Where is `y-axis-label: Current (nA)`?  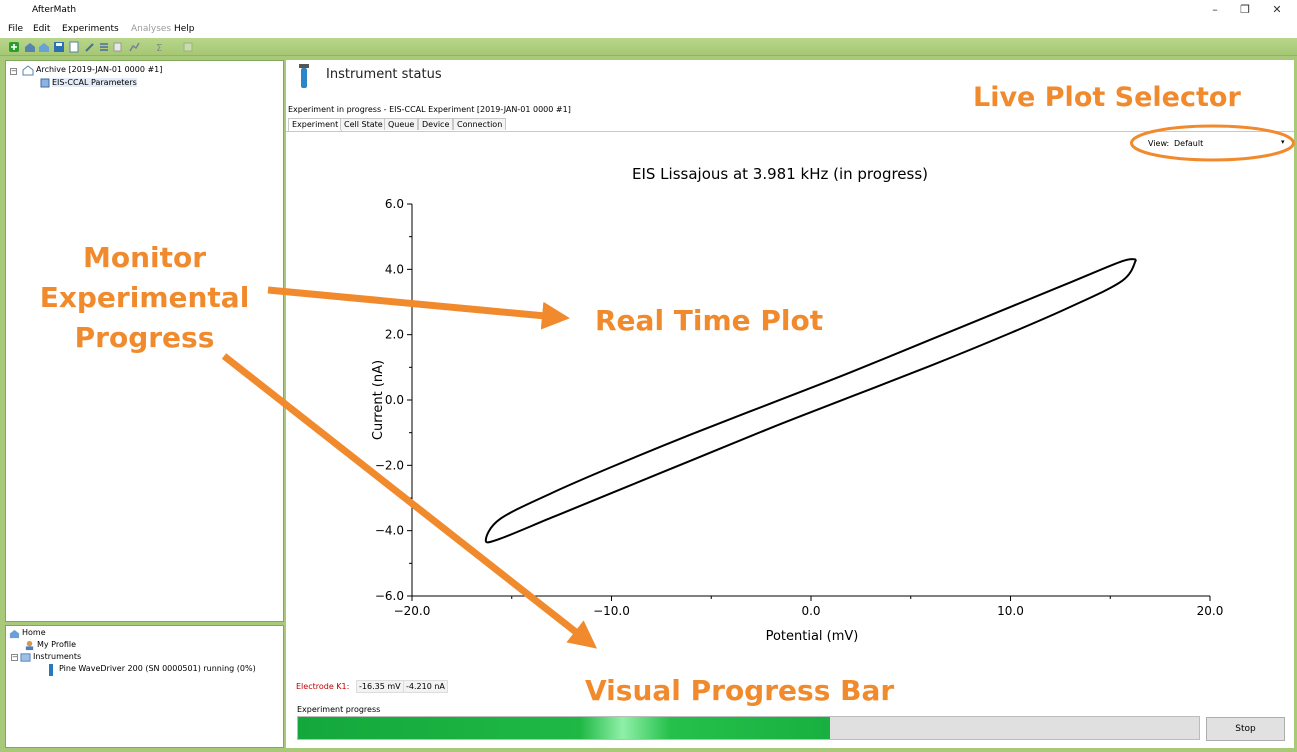
y-axis-label: Current (nA) is located at coordinates (378, 400).